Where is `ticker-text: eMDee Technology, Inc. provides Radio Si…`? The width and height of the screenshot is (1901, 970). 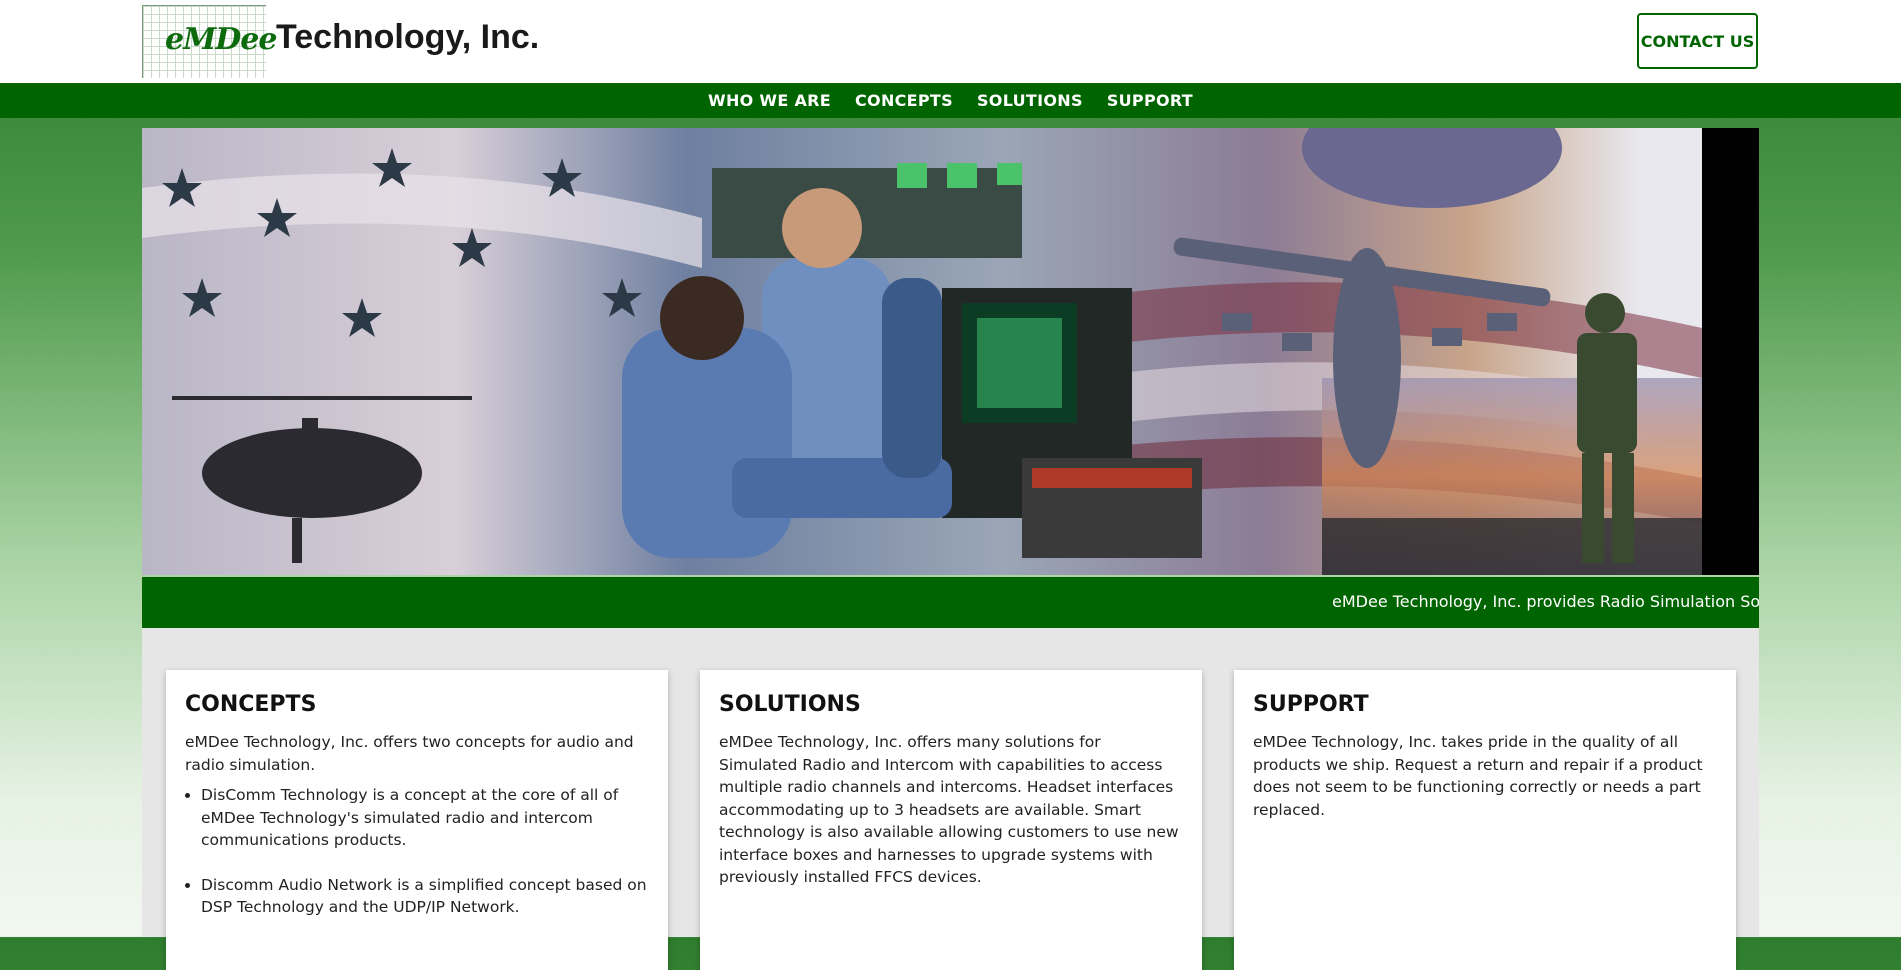
ticker-text: eMDee Technology, Inc. provides Radio Si… is located at coordinates (1545, 601).